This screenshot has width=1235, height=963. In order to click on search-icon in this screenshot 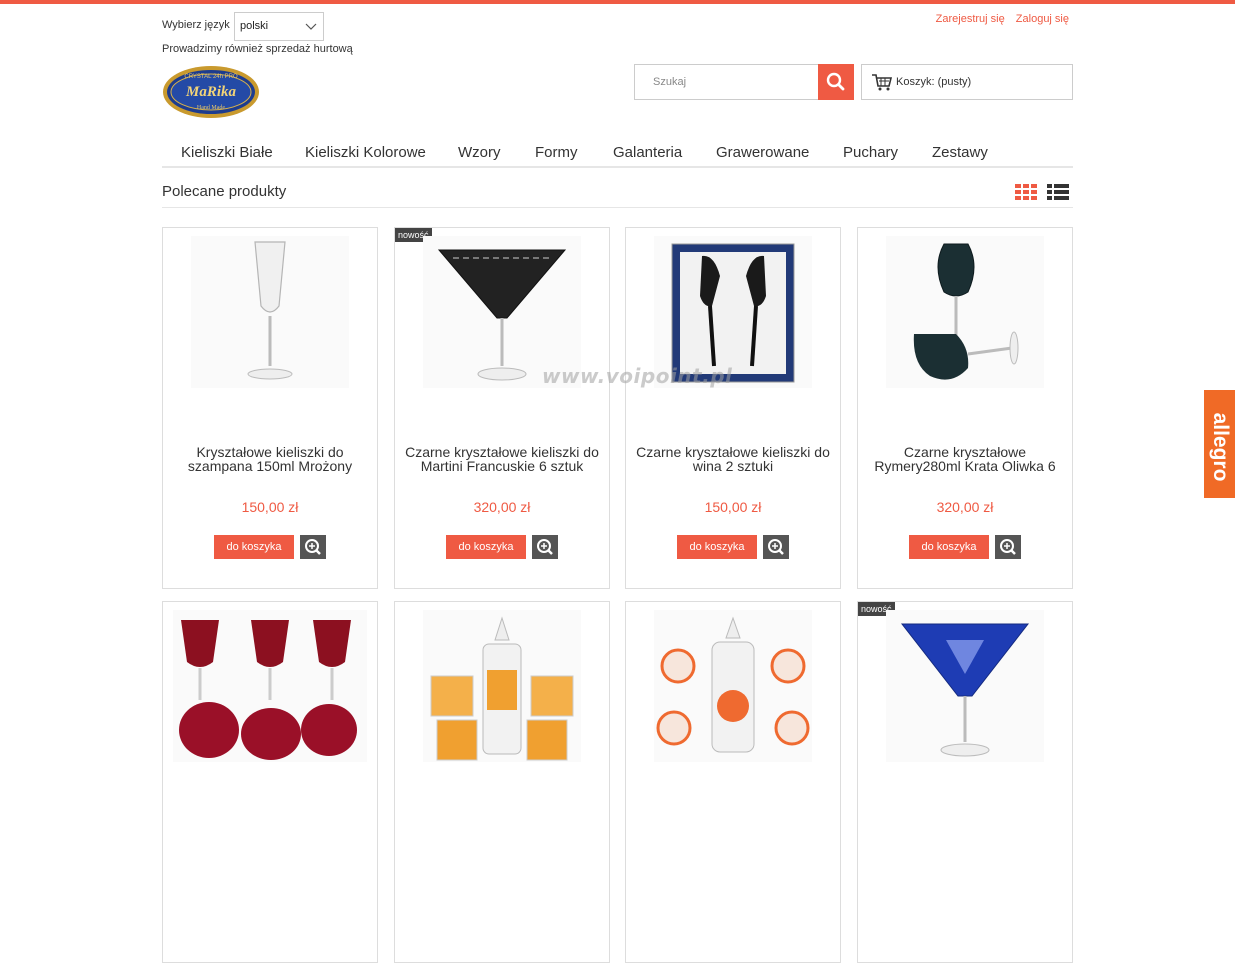, I will do `click(835, 81)`.